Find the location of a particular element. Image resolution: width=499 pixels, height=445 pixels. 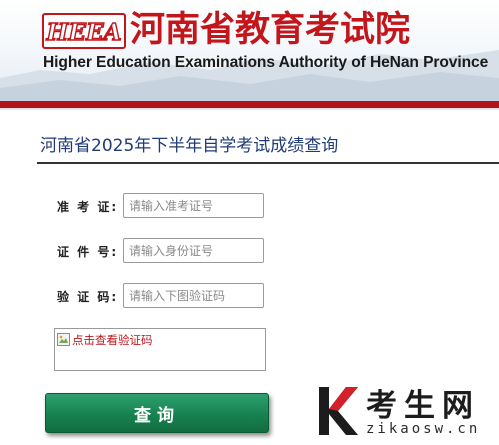

broken-image-icon is located at coordinates (63, 339).